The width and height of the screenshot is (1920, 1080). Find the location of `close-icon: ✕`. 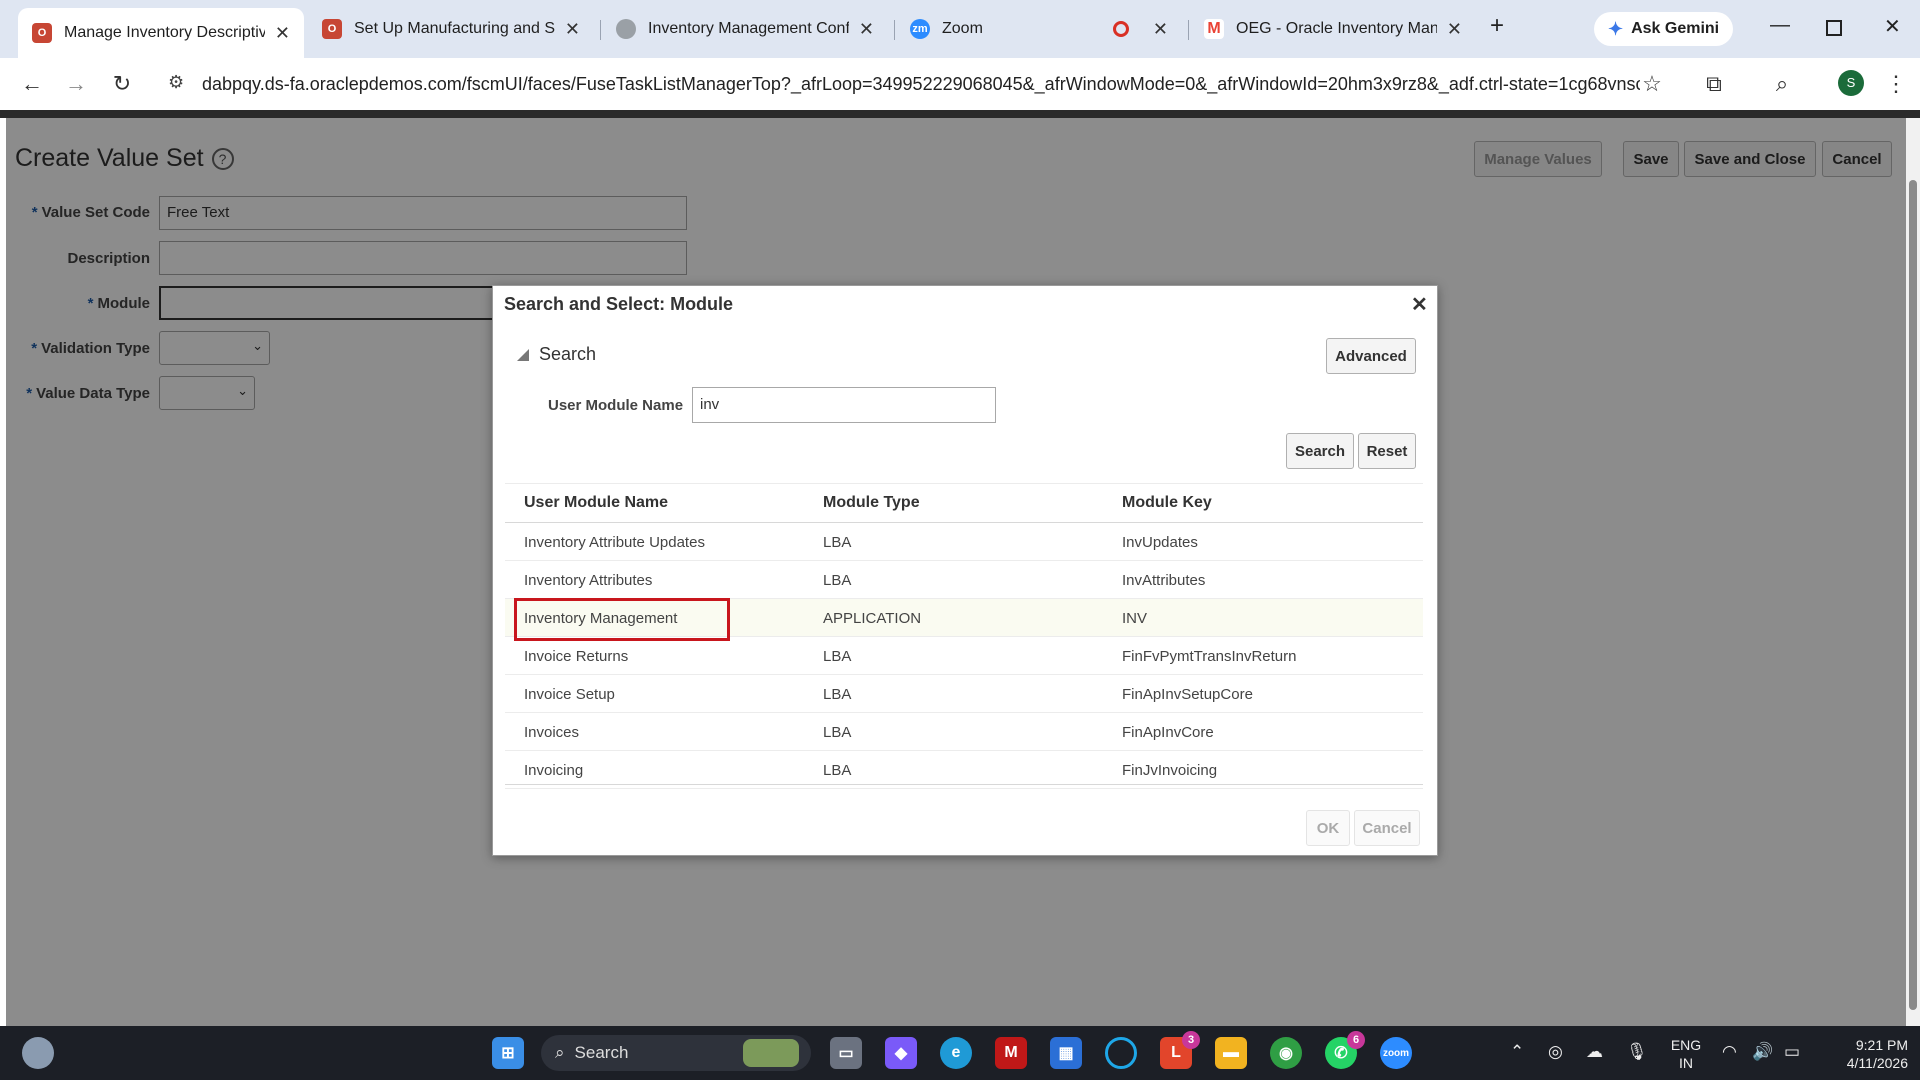

close-icon: ✕ is located at coordinates (1419, 304).